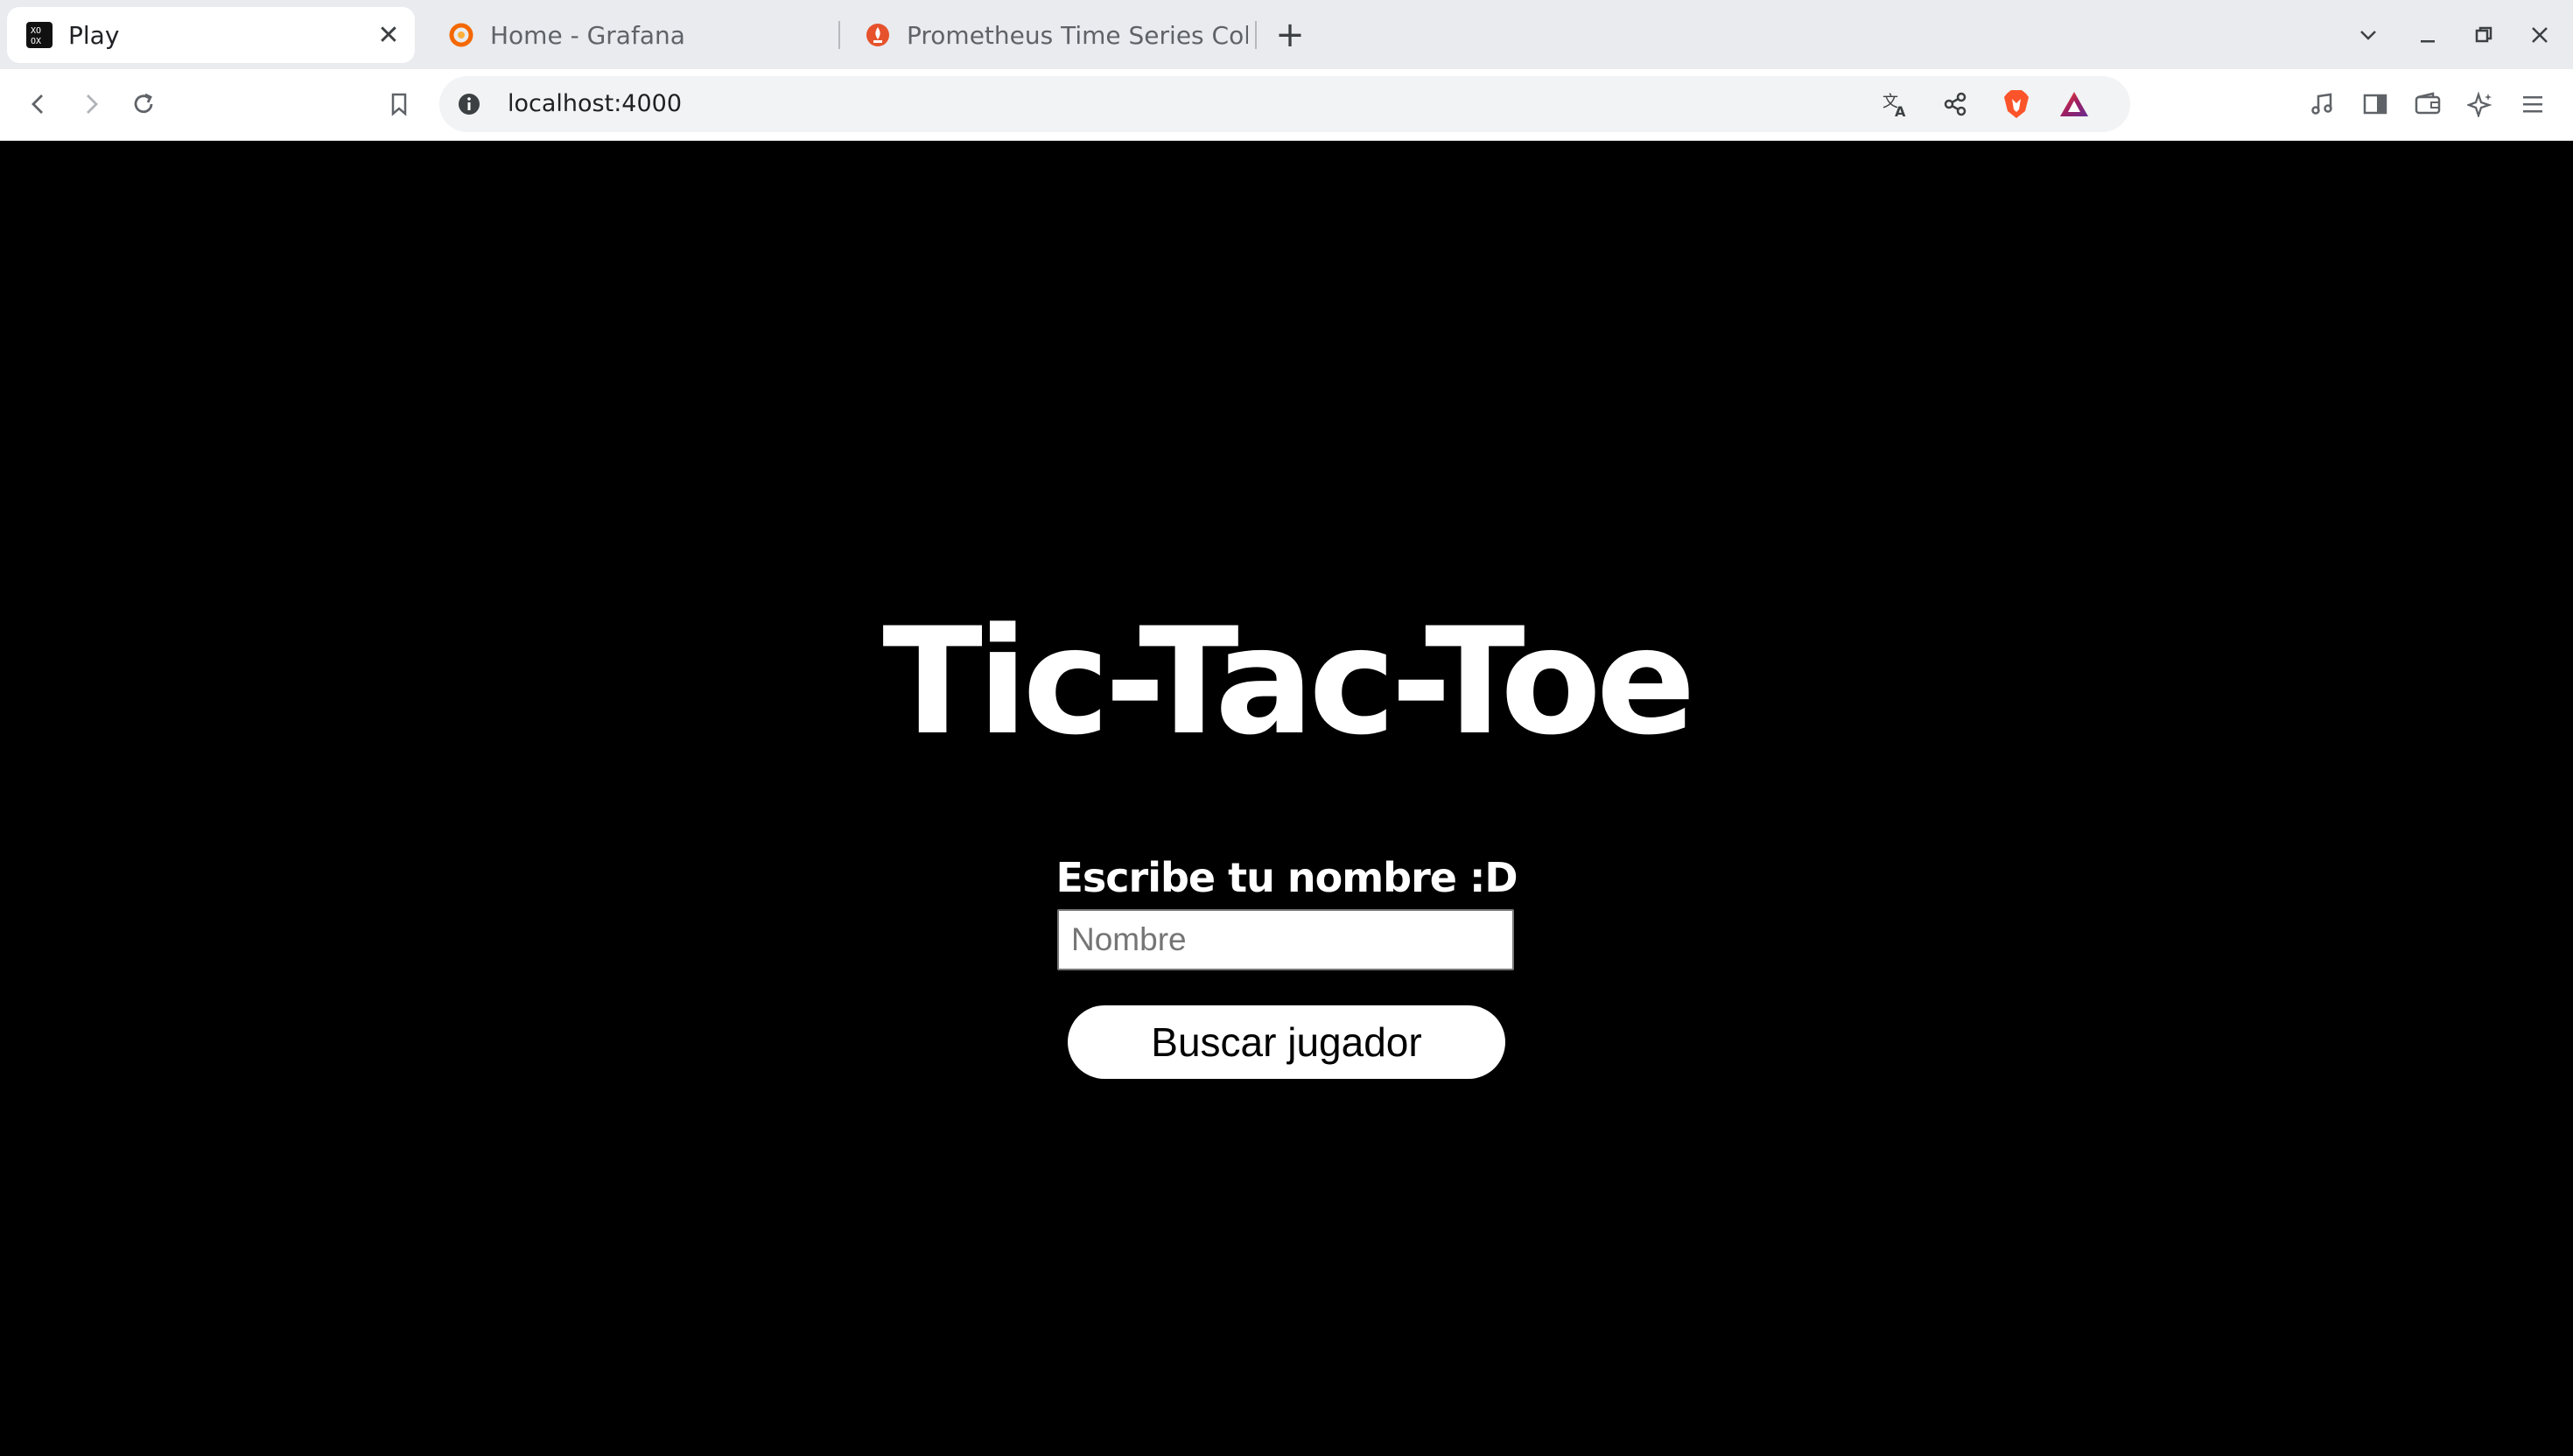 Image resolution: width=2573 pixels, height=1456 pixels. What do you see at coordinates (2532, 104) in the screenshot?
I see `menu-icon` at bounding box center [2532, 104].